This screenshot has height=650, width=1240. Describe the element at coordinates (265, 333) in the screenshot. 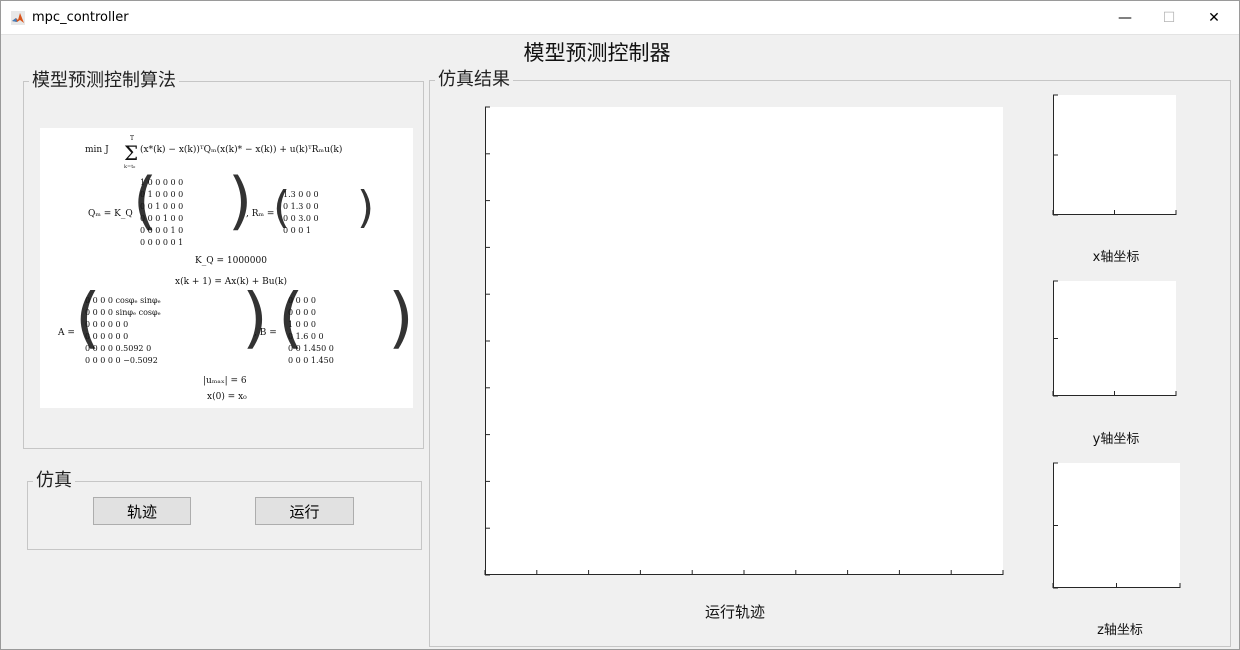

I see `svg-text: , B =` at that location.